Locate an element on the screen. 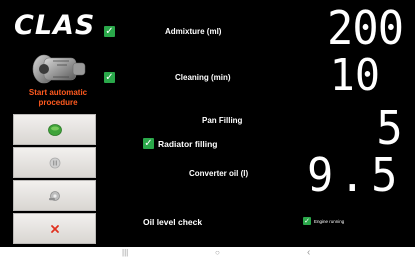  pause-icon is located at coordinates (54, 162).